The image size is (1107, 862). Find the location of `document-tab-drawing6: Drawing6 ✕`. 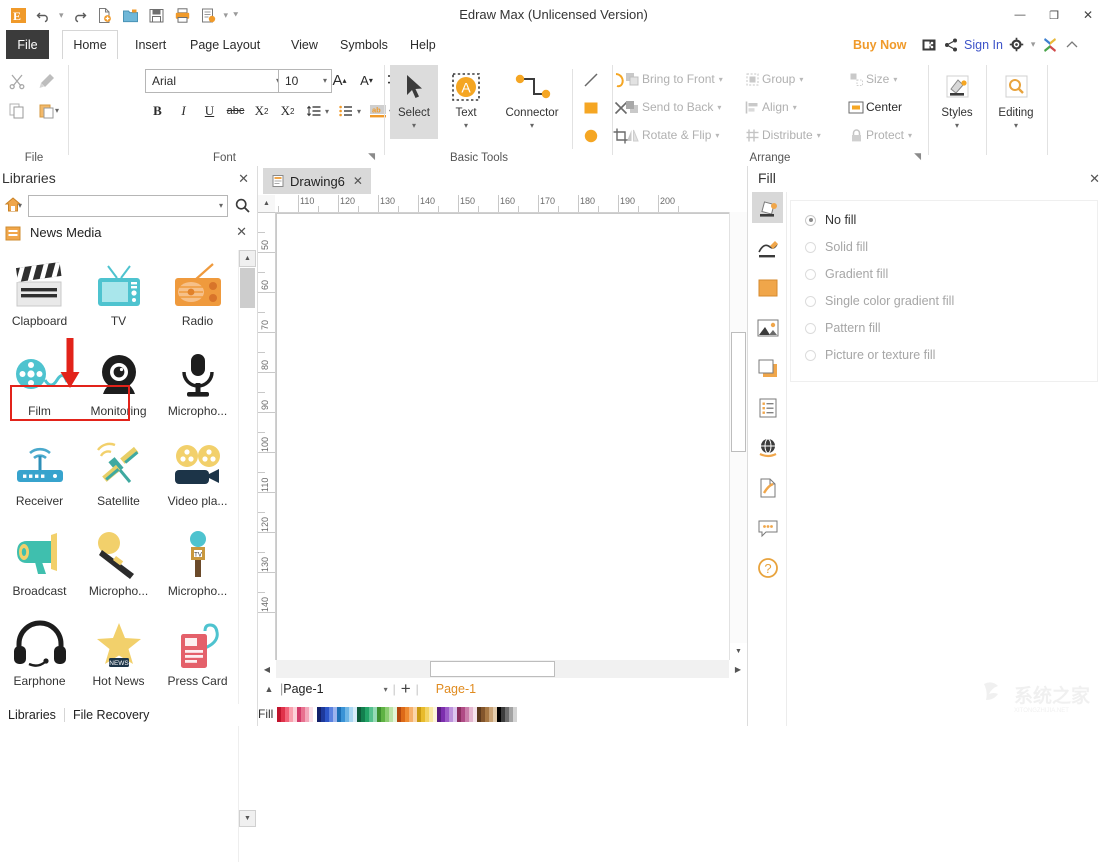

document-tab-drawing6: Drawing6 ✕ is located at coordinates (317, 181).